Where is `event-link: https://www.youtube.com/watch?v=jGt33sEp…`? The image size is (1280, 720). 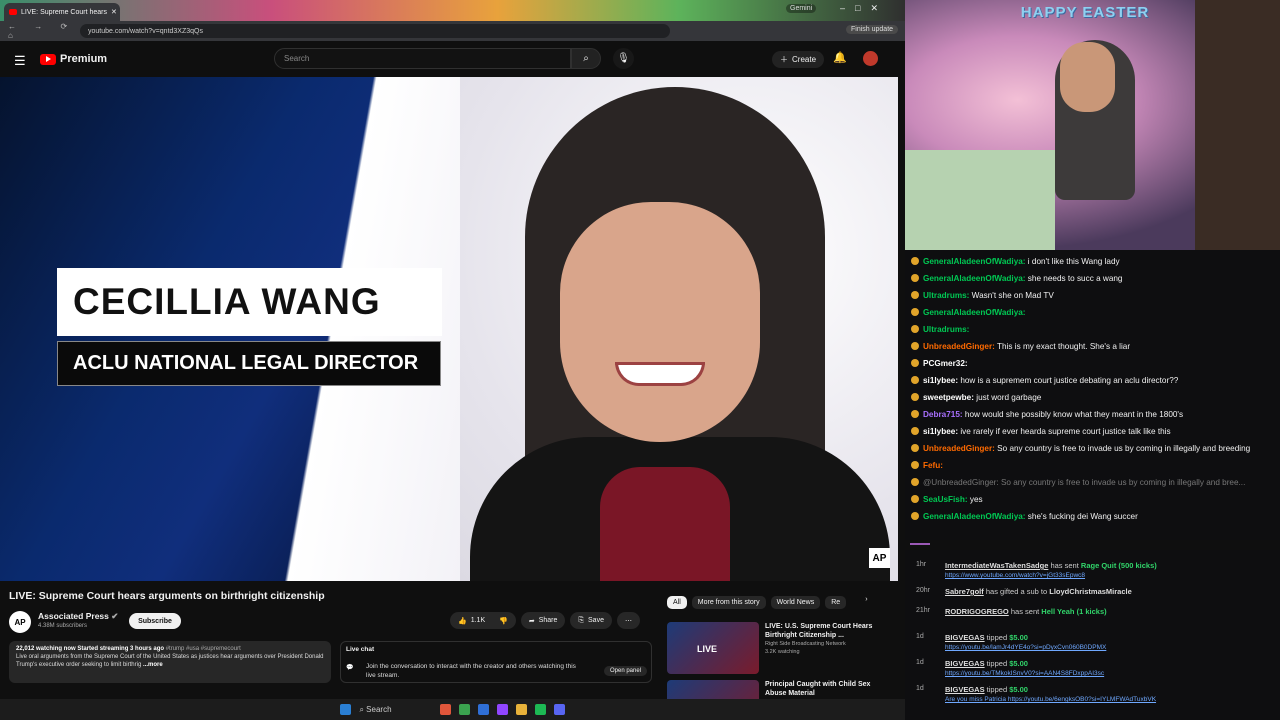
event-link: https://www.youtube.com/watch?v=jGt33sEp… is located at coordinates (1015, 575).